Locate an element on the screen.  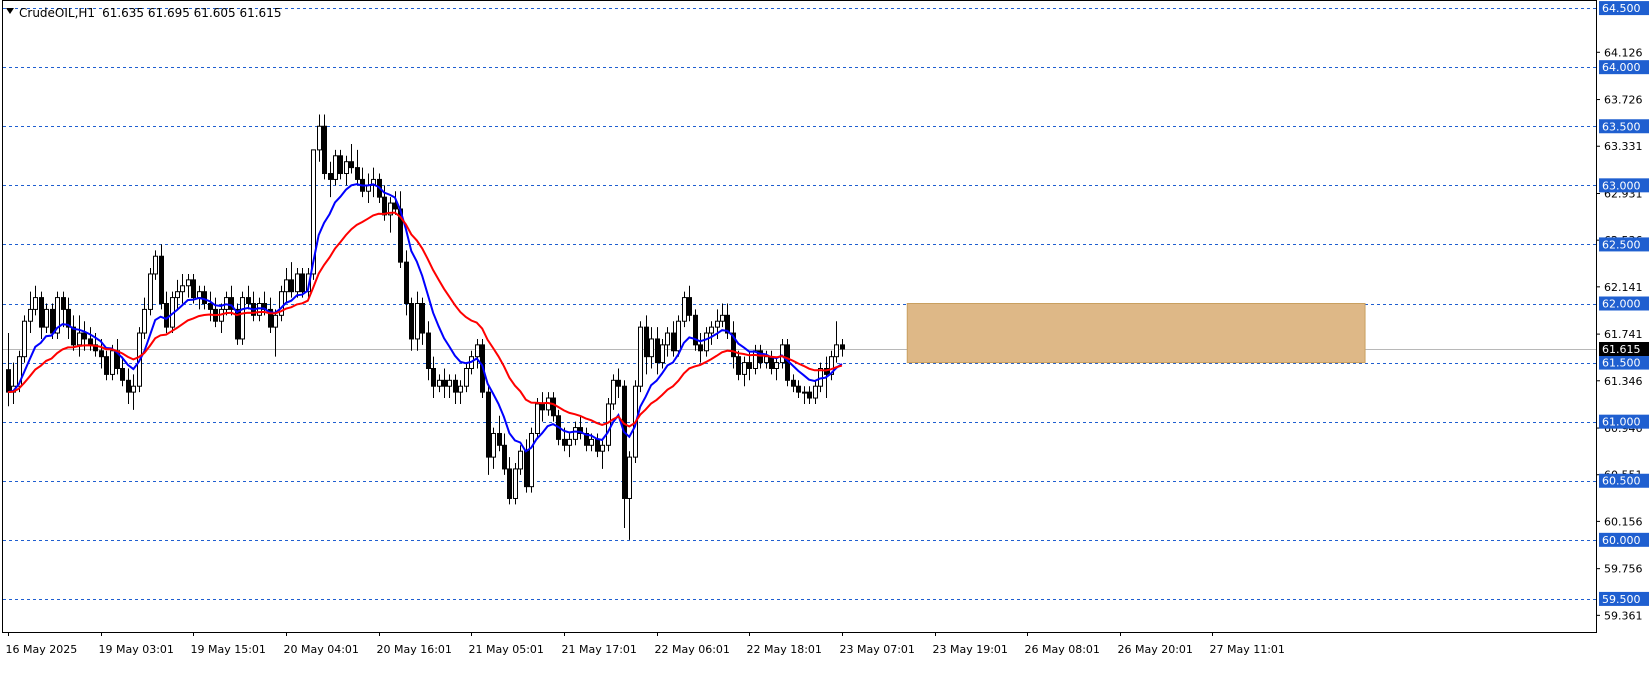
level-price-text: 61.000 is located at coordinates (1621, 422).